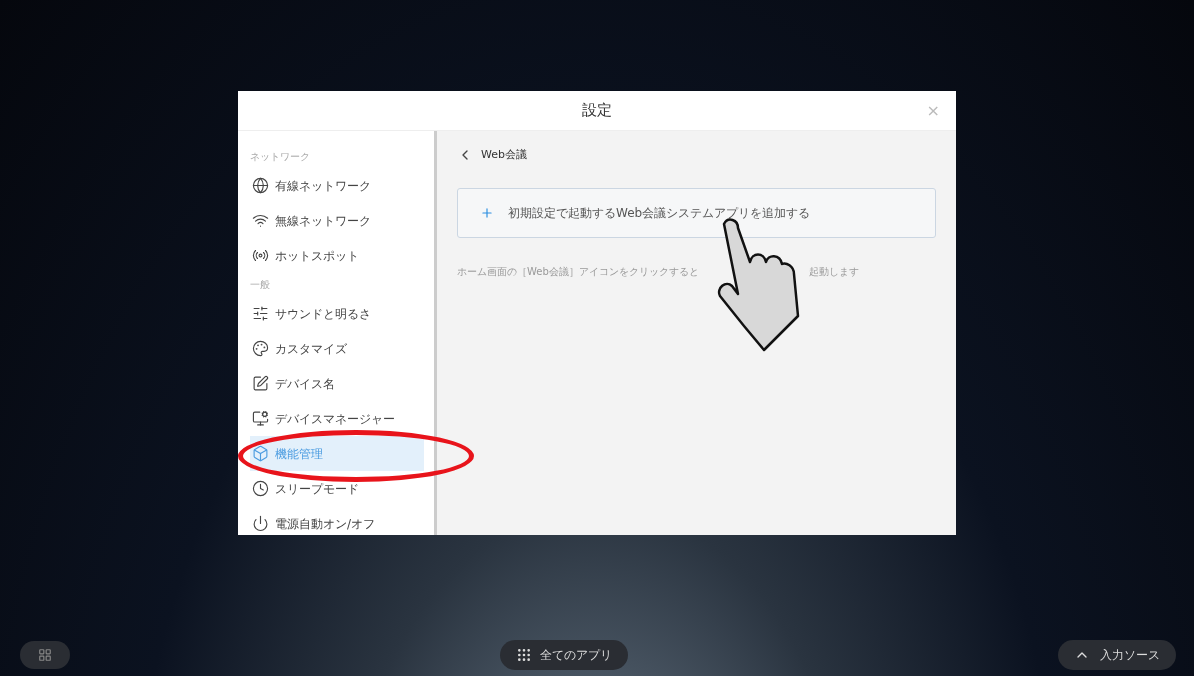  What do you see at coordinates (564, 655) in the screenshot?
I see `all-apps-button: 全てのアプリ` at bounding box center [564, 655].